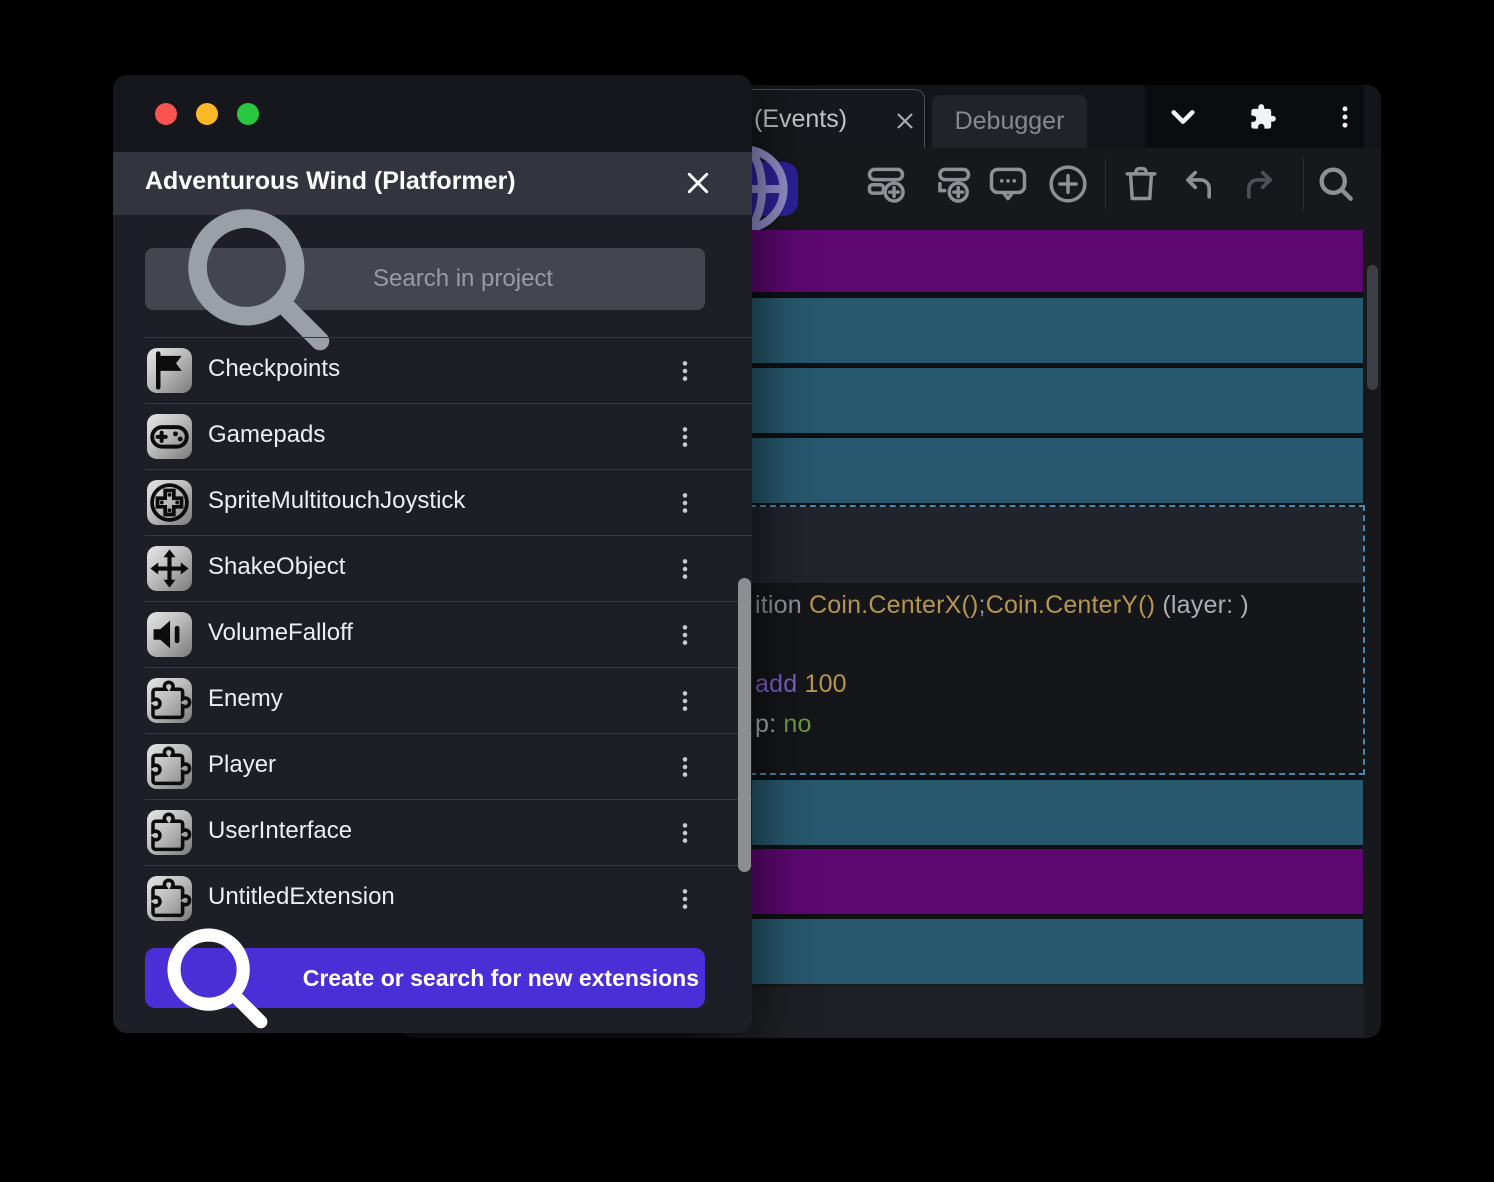  What do you see at coordinates (169, 502) in the screenshot?
I see `joystick-icon` at bounding box center [169, 502].